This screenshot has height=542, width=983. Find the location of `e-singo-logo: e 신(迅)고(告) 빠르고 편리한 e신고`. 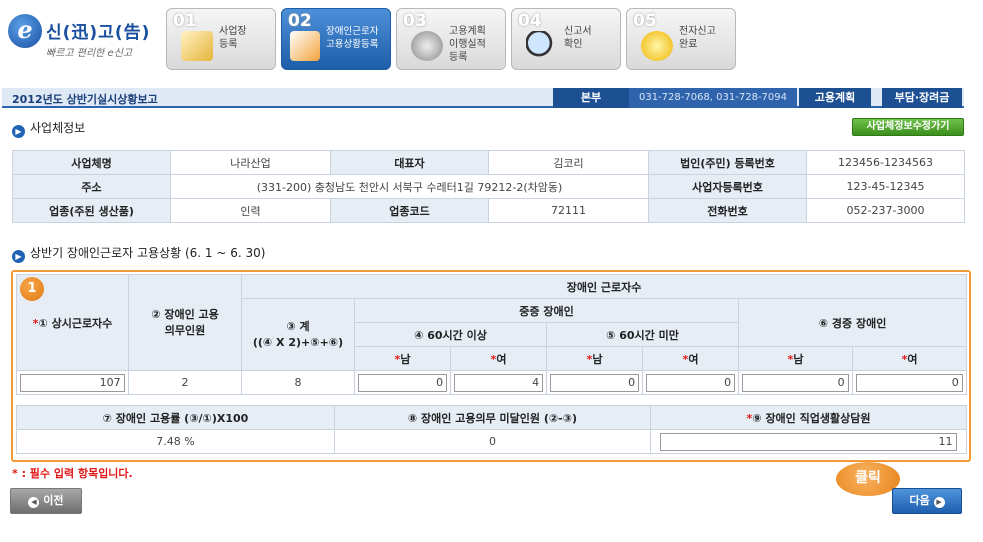

e-singo-logo: e 신(迅)고(告) 빠르고 편리한 e신고 is located at coordinates (83, 35).